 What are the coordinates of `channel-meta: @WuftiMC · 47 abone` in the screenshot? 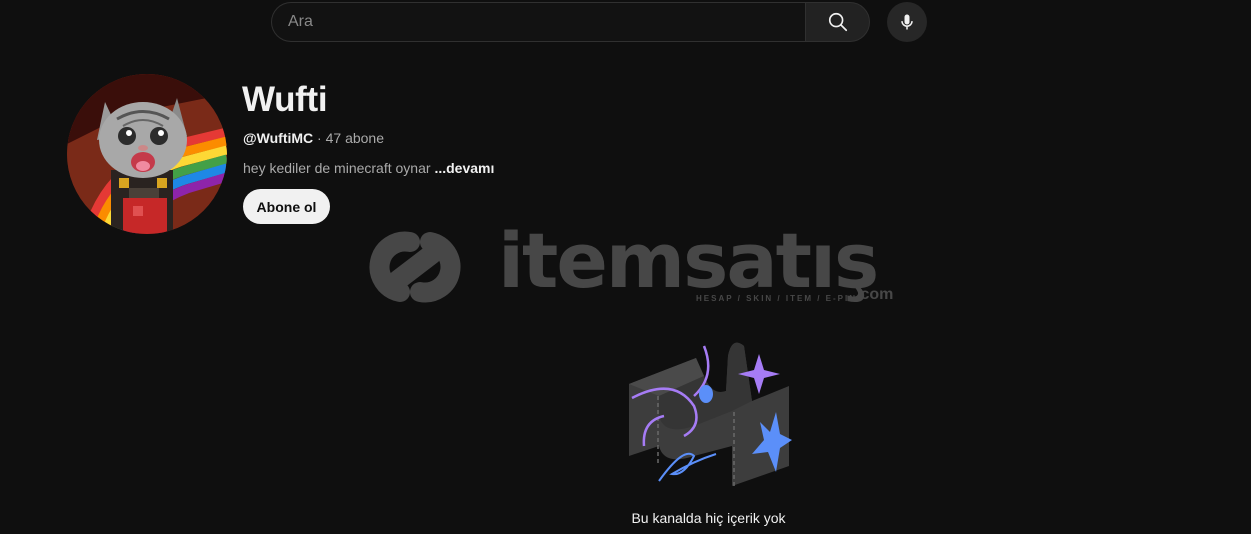 It's located at (313, 138).